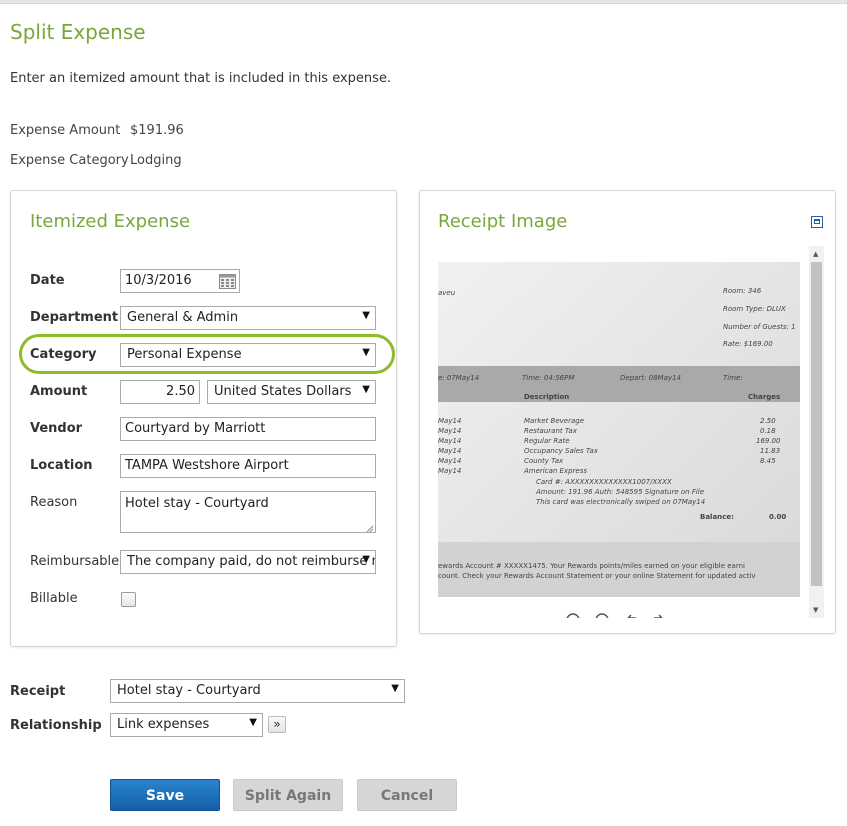  I want to click on calendar-icon, so click(227, 281).